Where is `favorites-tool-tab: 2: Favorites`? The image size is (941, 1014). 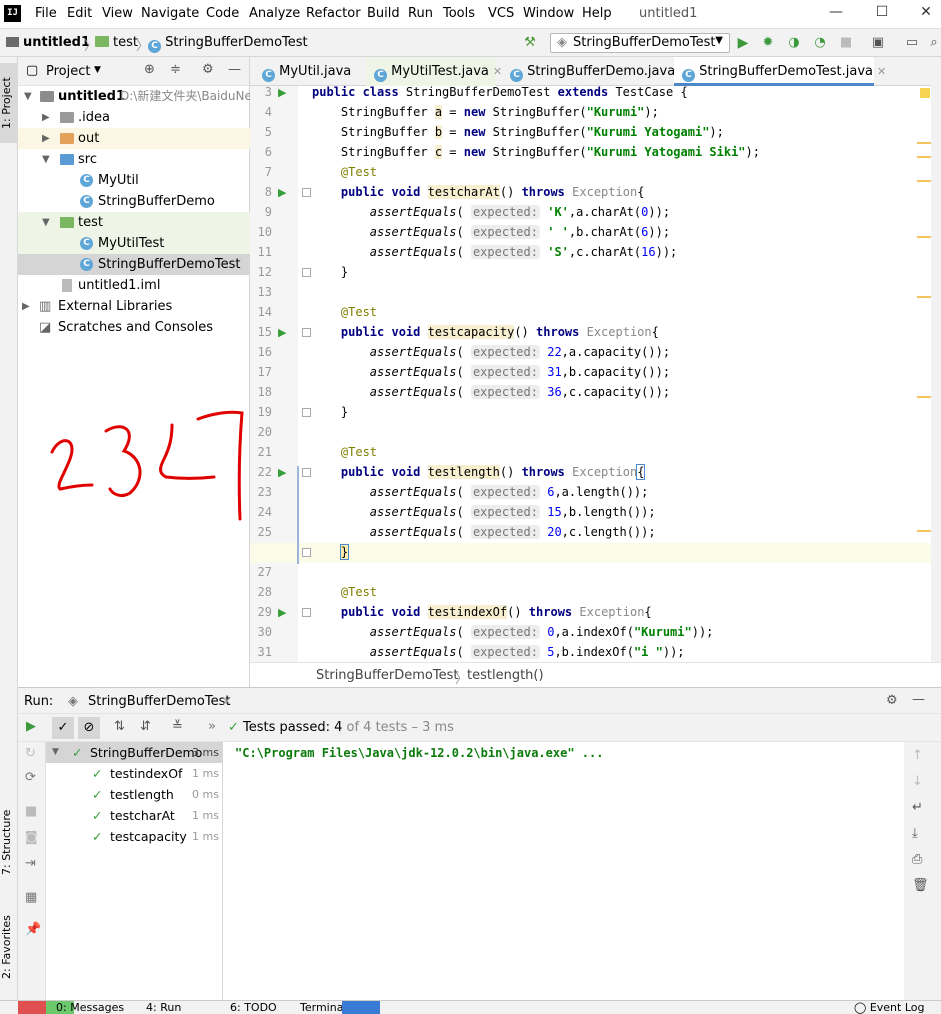 favorites-tool-tab: 2: Favorites is located at coordinates (9, 947).